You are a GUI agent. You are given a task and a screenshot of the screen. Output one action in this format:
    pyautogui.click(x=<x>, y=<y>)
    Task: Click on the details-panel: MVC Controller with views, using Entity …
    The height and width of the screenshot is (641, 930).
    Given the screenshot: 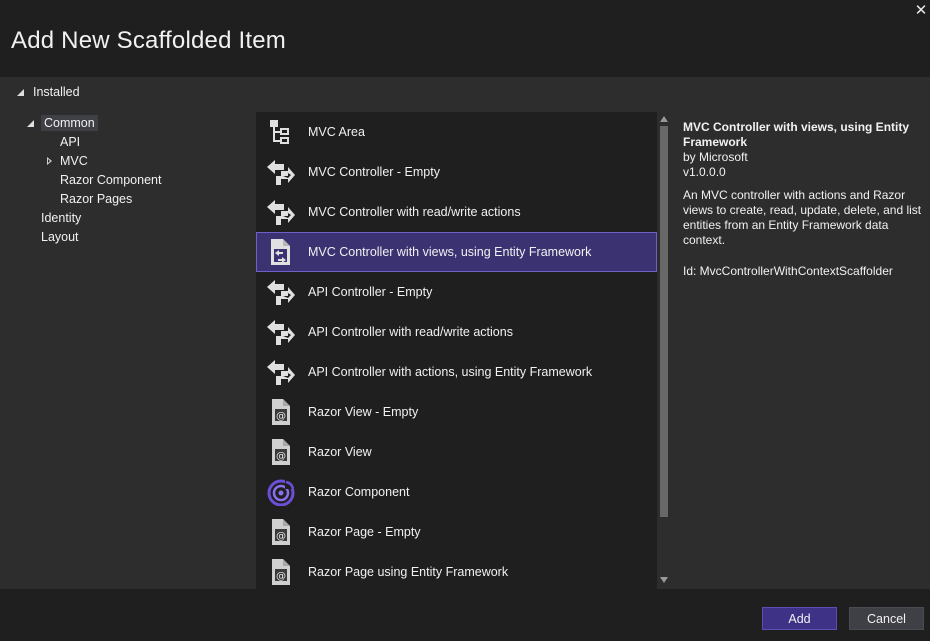 What is the action you would take?
    pyautogui.click(x=803, y=199)
    